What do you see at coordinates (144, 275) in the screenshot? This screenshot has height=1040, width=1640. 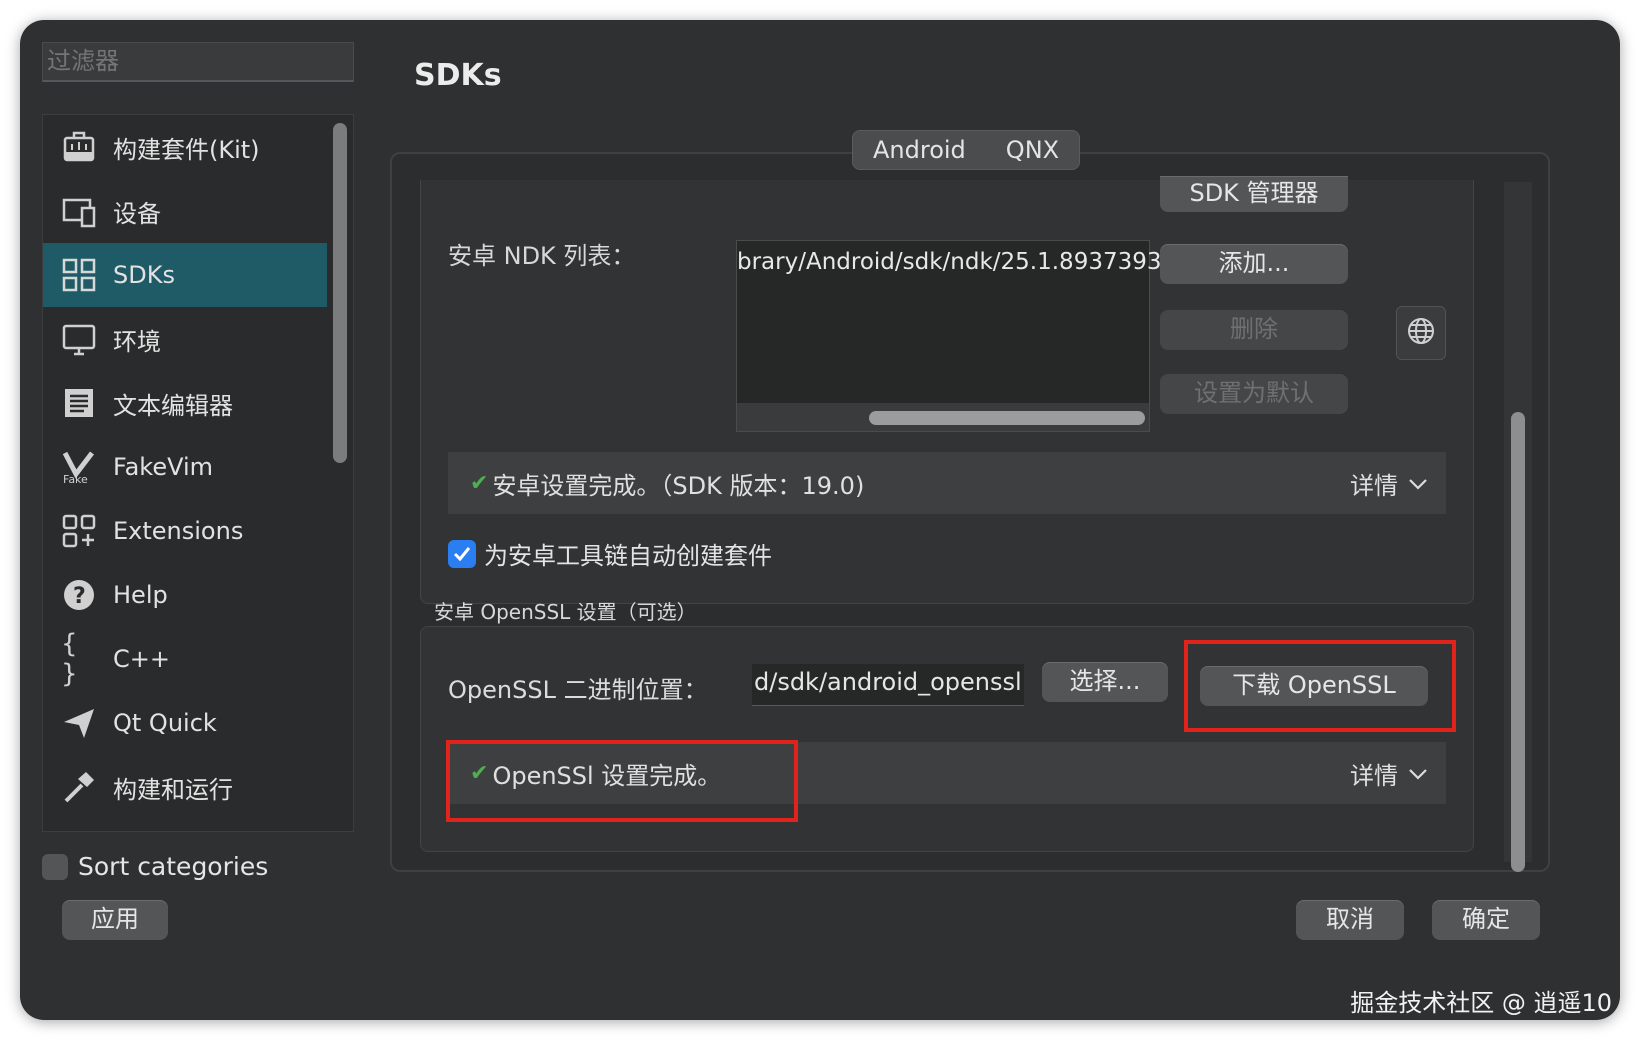 I see `sidebar-item-label: SDKs` at bounding box center [144, 275].